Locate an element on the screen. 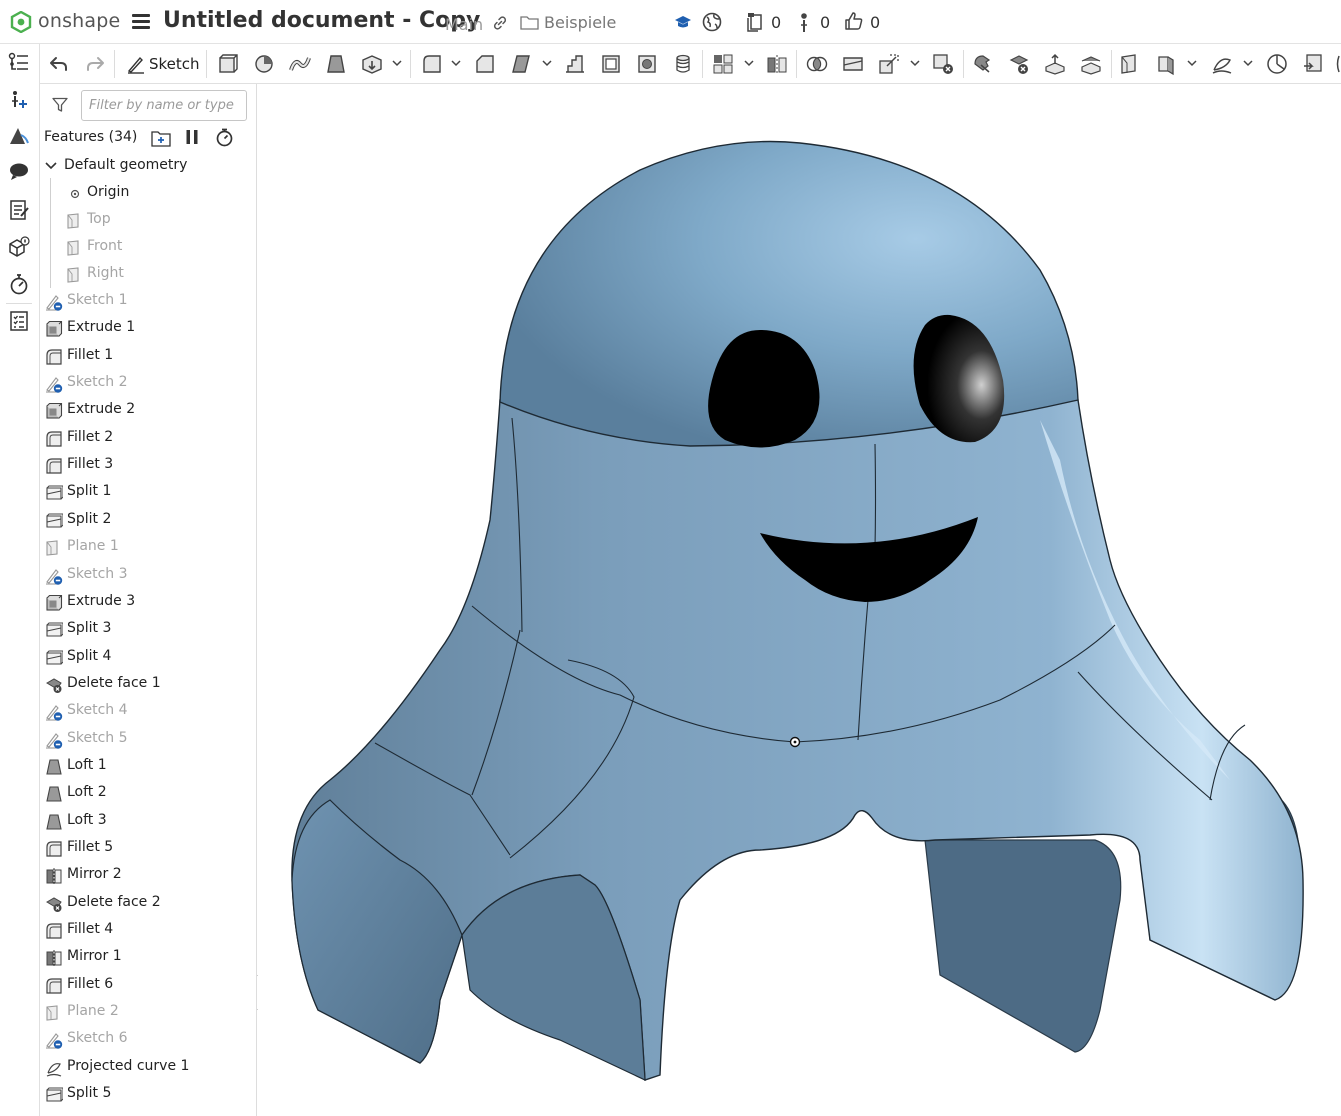 This screenshot has height=1116, width=1341. hole-icon is located at coordinates (647, 64).